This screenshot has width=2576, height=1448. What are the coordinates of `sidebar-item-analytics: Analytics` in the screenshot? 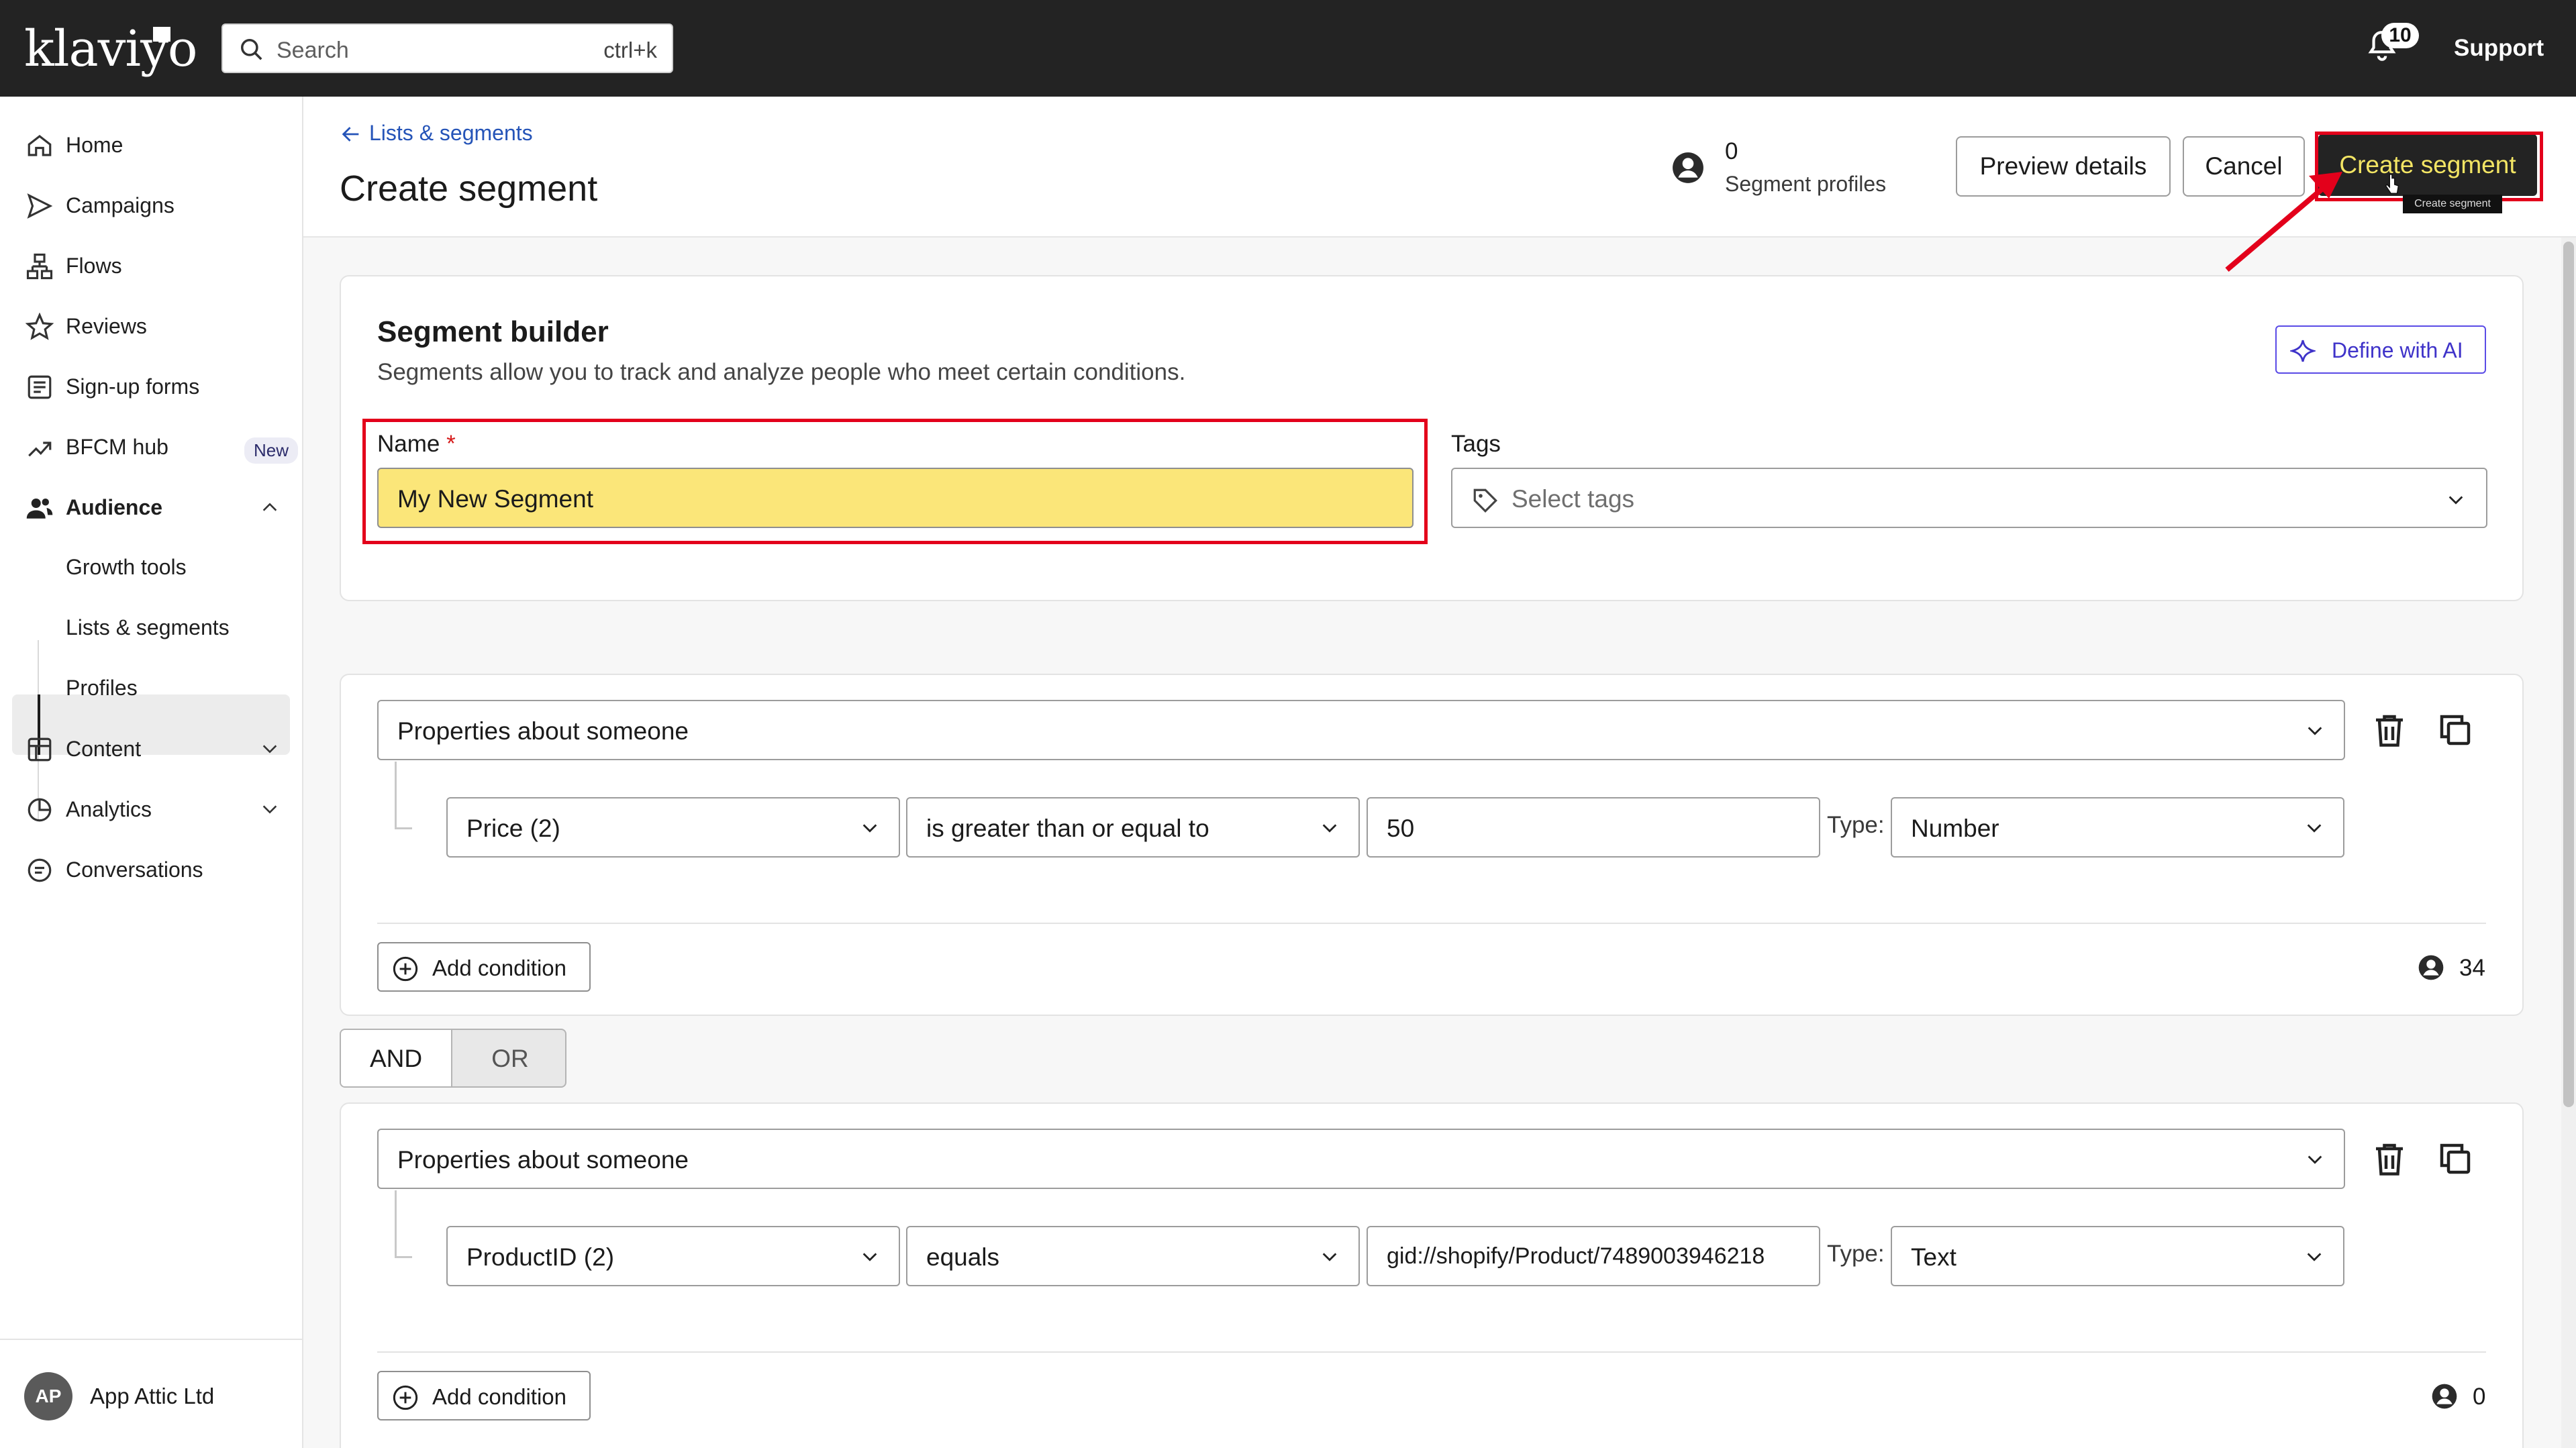 It's located at (160, 809).